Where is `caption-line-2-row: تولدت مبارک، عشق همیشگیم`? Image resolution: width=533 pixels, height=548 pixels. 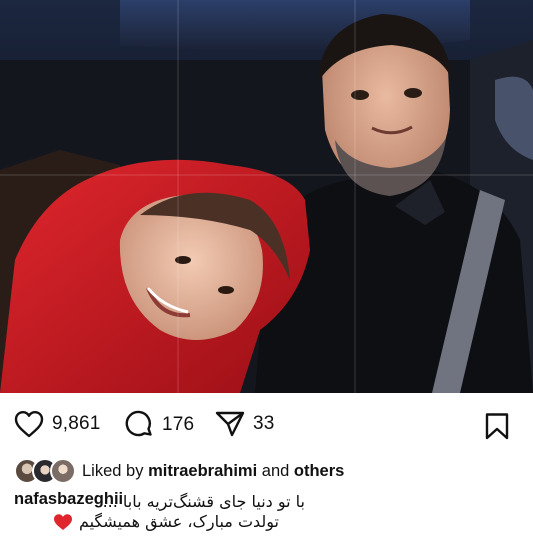 caption-line-2-row: تولدت مبارک، عشق همیشگیم is located at coordinates (166, 521).